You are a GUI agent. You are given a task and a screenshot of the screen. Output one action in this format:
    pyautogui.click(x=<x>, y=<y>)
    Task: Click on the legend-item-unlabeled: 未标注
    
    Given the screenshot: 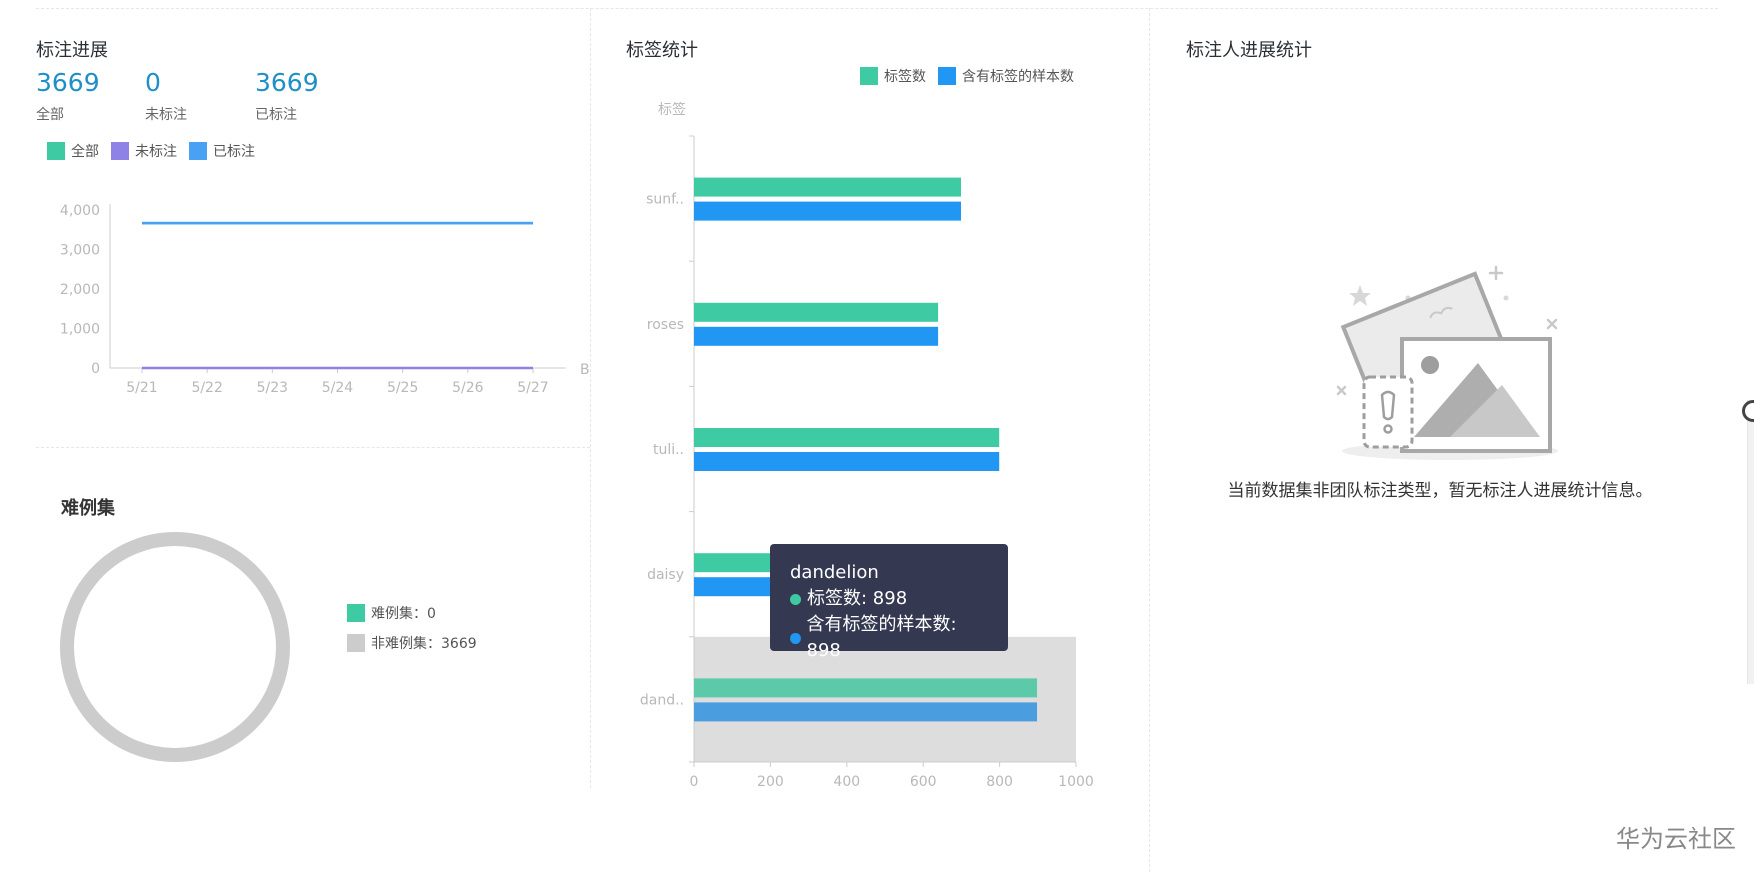 What is the action you would take?
    pyautogui.click(x=144, y=151)
    